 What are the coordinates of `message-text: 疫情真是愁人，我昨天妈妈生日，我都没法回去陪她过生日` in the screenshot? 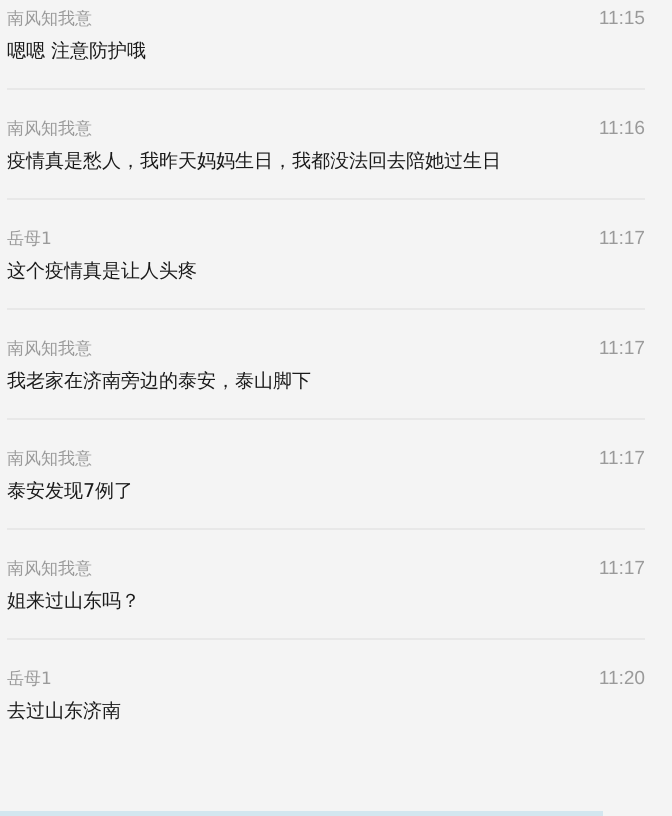 It's located at (254, 161).